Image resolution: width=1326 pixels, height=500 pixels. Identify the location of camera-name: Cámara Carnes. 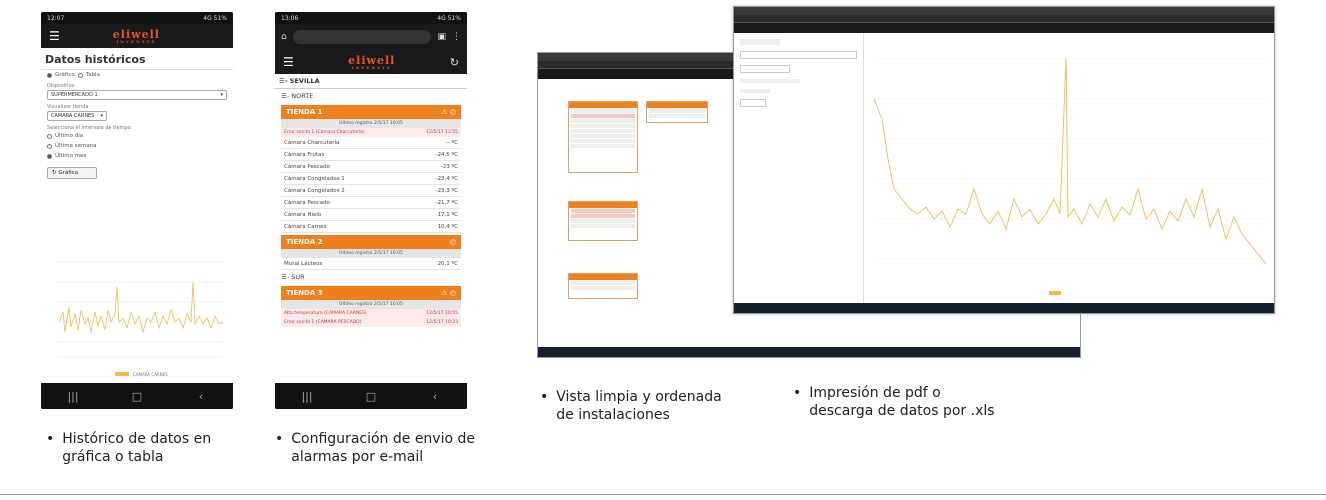
(305, 226).